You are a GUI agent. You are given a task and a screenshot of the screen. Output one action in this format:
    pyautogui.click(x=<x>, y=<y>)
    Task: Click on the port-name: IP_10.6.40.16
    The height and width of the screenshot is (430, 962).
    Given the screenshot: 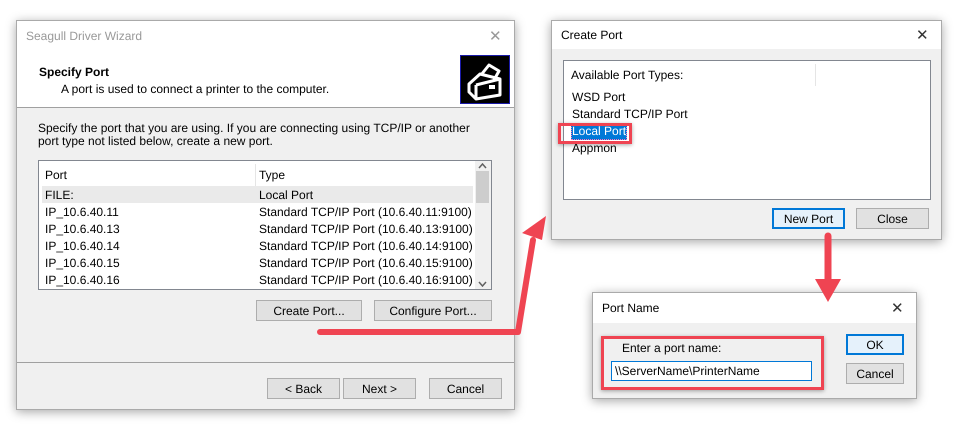 What is the action you would take?
    pyautogui.click(x=82, y=279)
    